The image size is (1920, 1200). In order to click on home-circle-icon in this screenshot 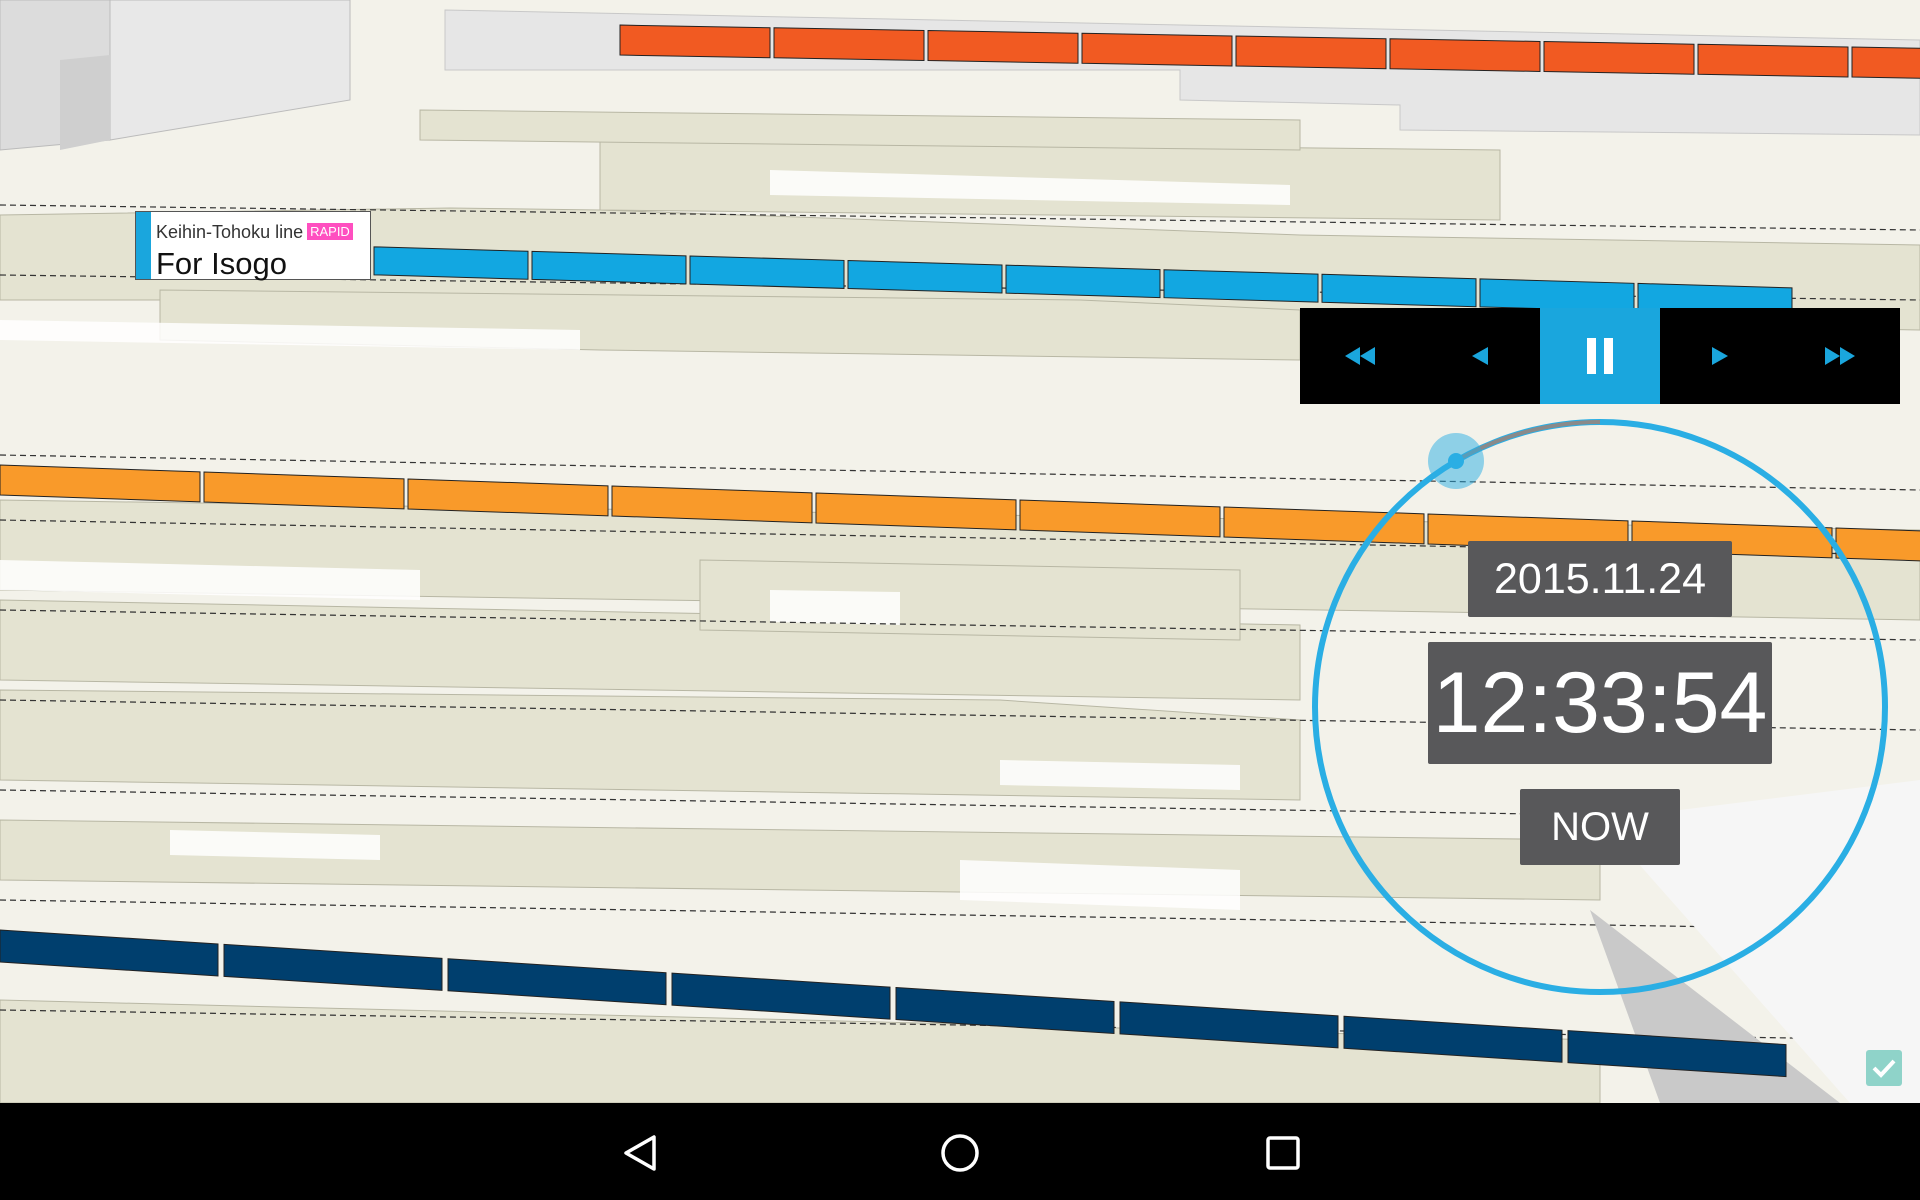, I will do `click(960, 1153)`.